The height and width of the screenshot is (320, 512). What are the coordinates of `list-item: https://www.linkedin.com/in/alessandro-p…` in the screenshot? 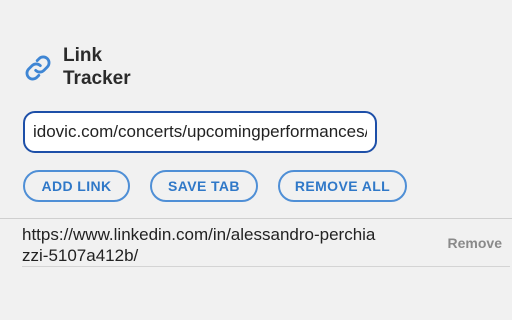 It's located at (267, 244).